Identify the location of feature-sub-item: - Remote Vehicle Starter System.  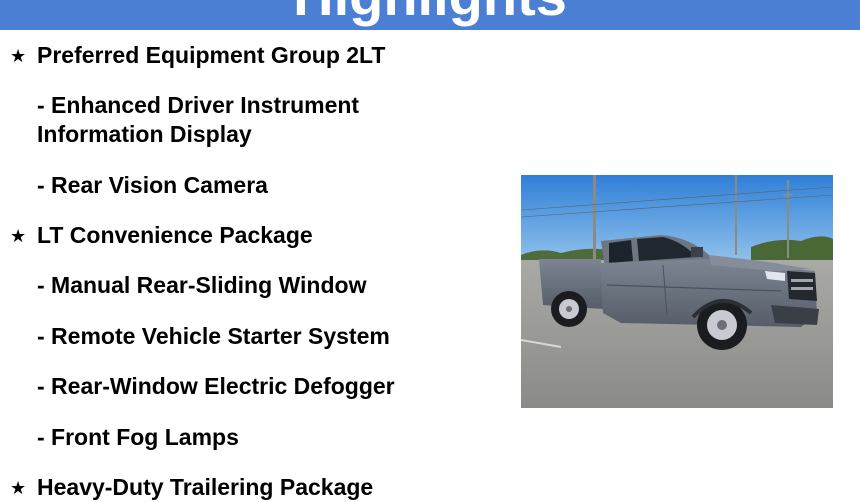
(213, 336).